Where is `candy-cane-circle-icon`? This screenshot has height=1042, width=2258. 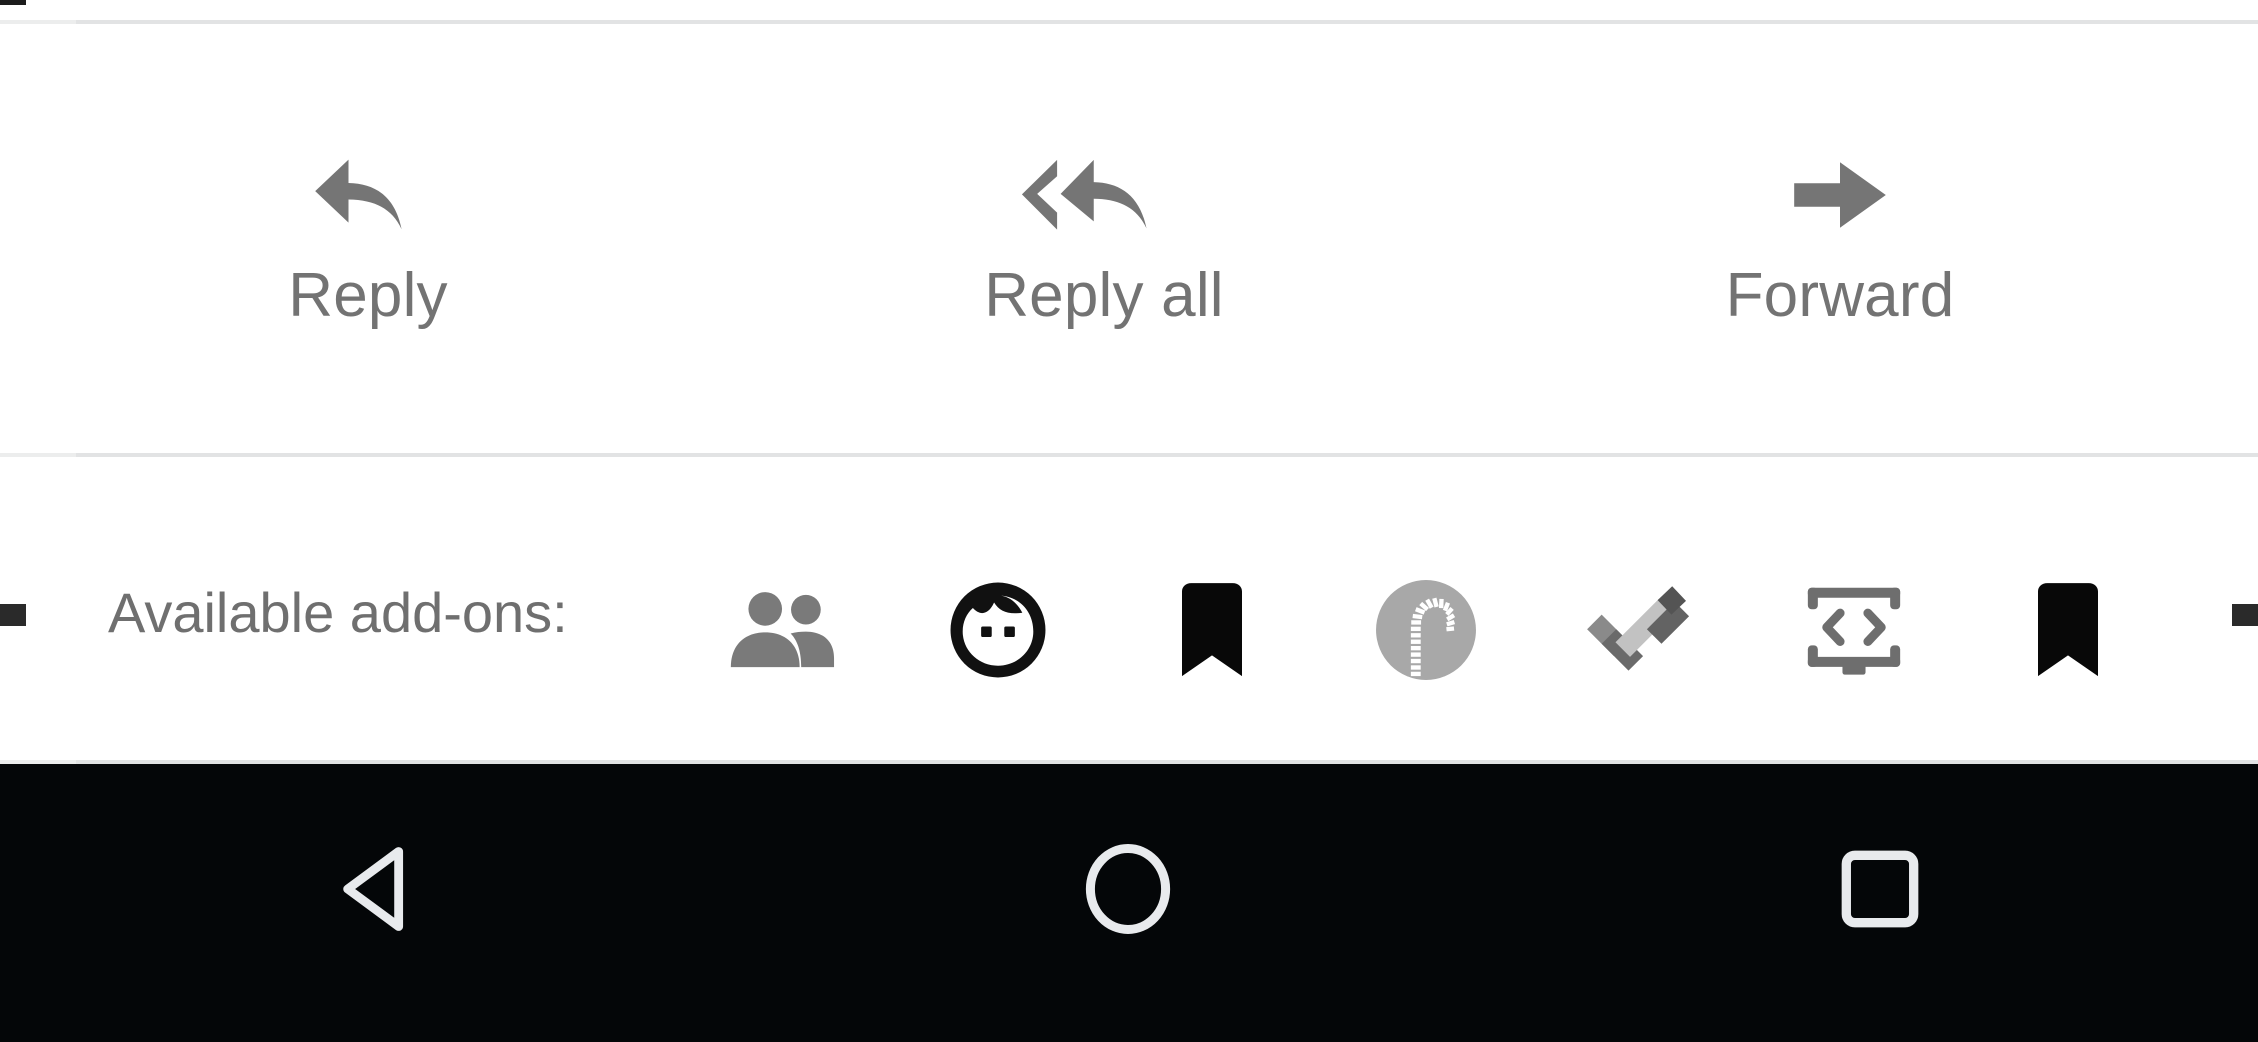 candy-cane-circle-icon is located at coordinates (1426, 630).